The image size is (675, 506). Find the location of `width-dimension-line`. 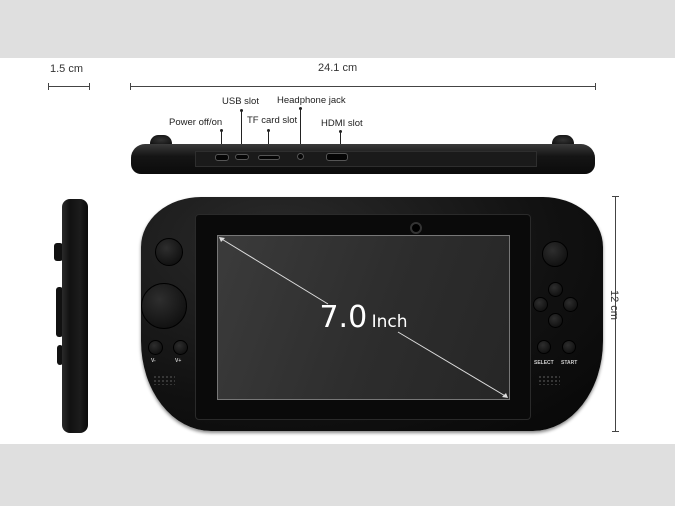

width-dimension-line is located at coordinates (363, 86).